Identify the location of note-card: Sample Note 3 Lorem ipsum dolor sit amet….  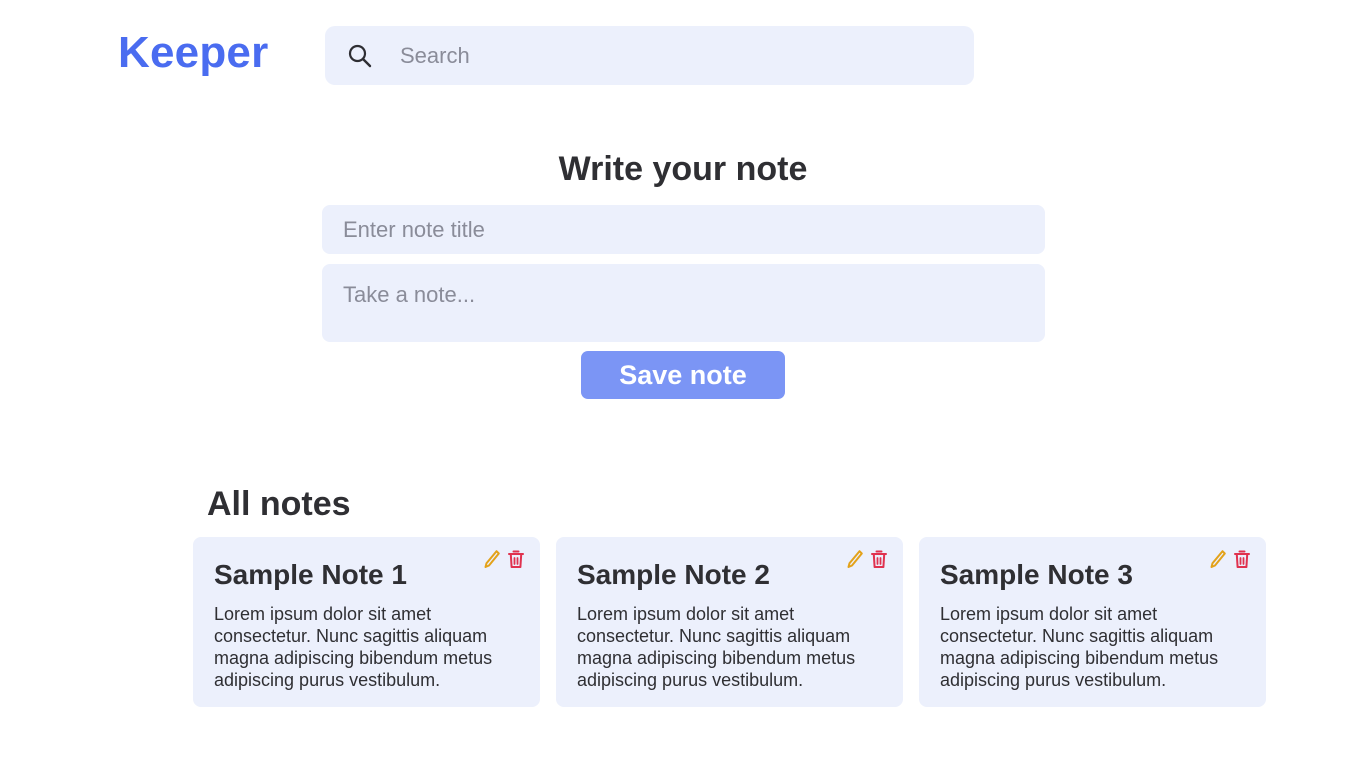
(1092, 622).